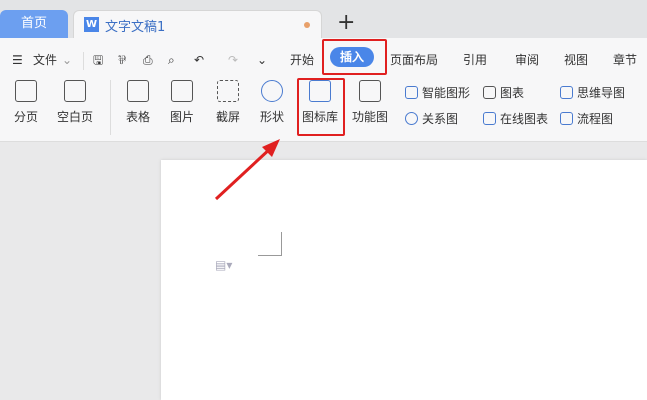 The image size is (647, 400). Describe the element at coordinates (98, 60) in the screenshot. I see `save-icon: 🖫` at that location.